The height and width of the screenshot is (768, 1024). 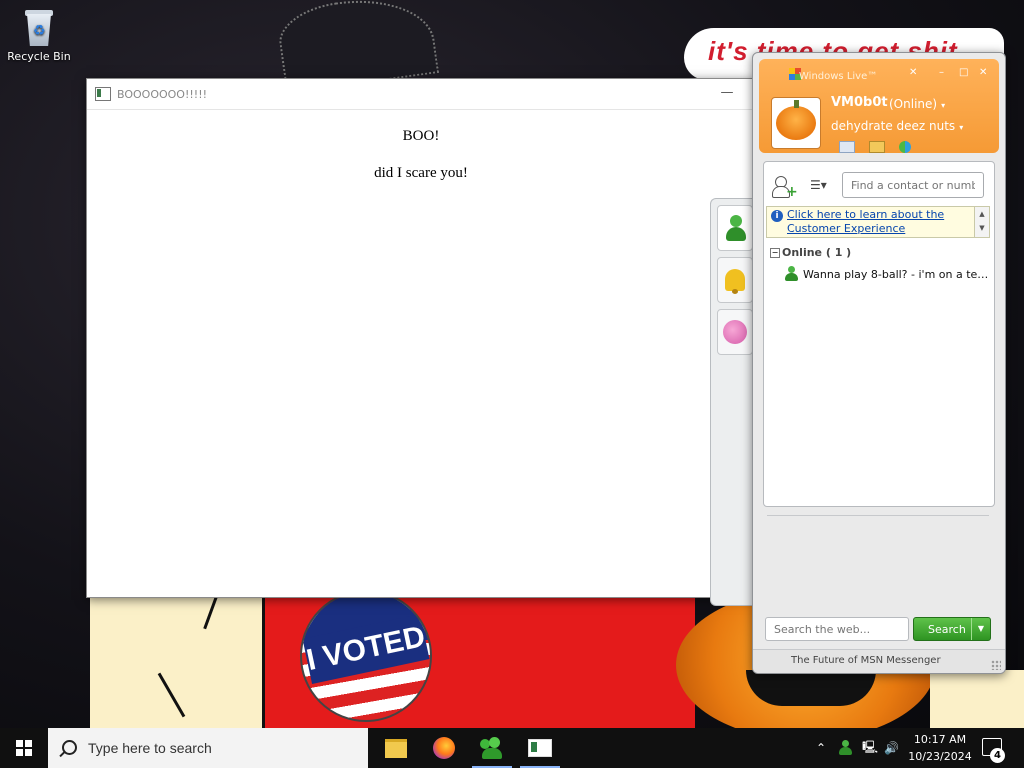 I want to click on recycle-bin: ♻ Recycle Bin, so click(x=39, y=35).